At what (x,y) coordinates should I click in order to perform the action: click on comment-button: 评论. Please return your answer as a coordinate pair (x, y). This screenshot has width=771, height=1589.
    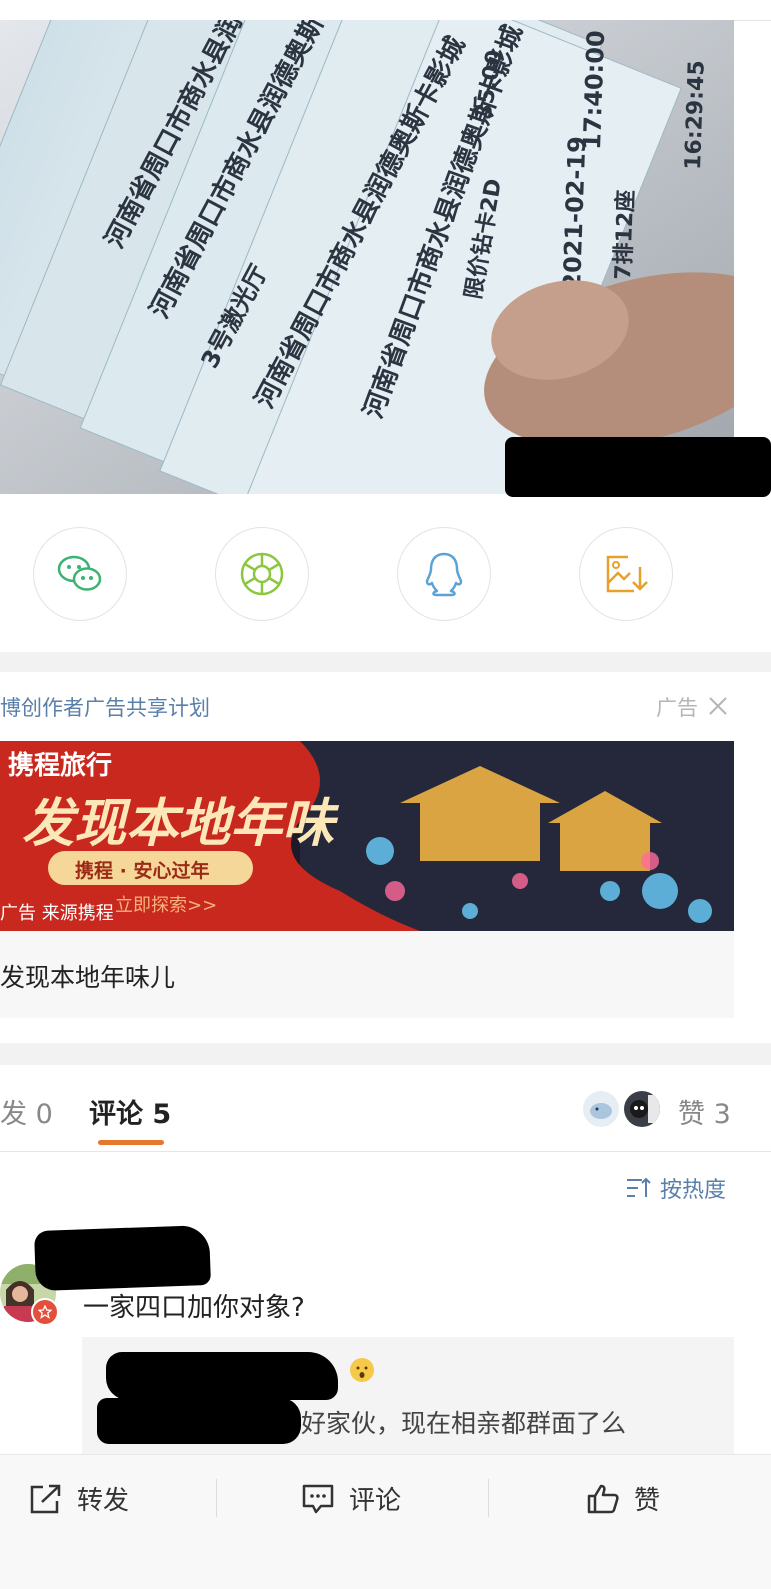
    Looking at the image, I should click on (351, 1498).